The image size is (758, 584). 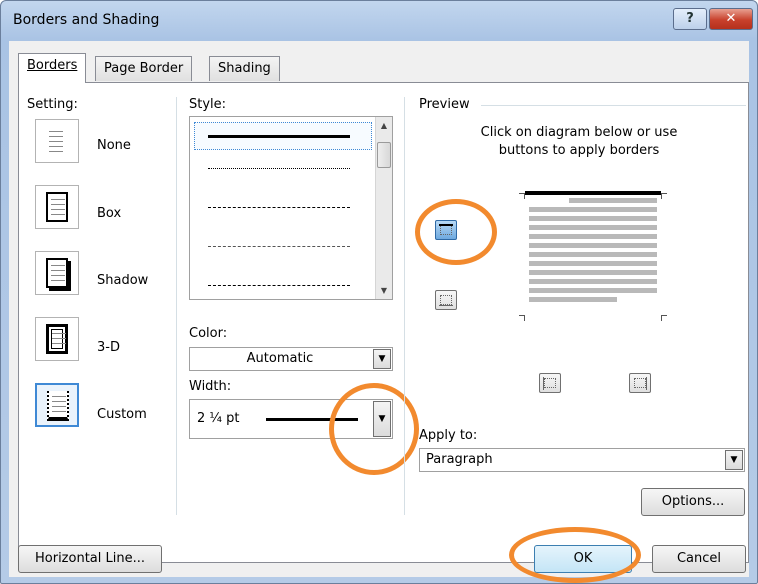 What do you see at coordinates (279, 285) in the screenshot?
I see `style-option-dash-dot` at bounding box center [279, 285].